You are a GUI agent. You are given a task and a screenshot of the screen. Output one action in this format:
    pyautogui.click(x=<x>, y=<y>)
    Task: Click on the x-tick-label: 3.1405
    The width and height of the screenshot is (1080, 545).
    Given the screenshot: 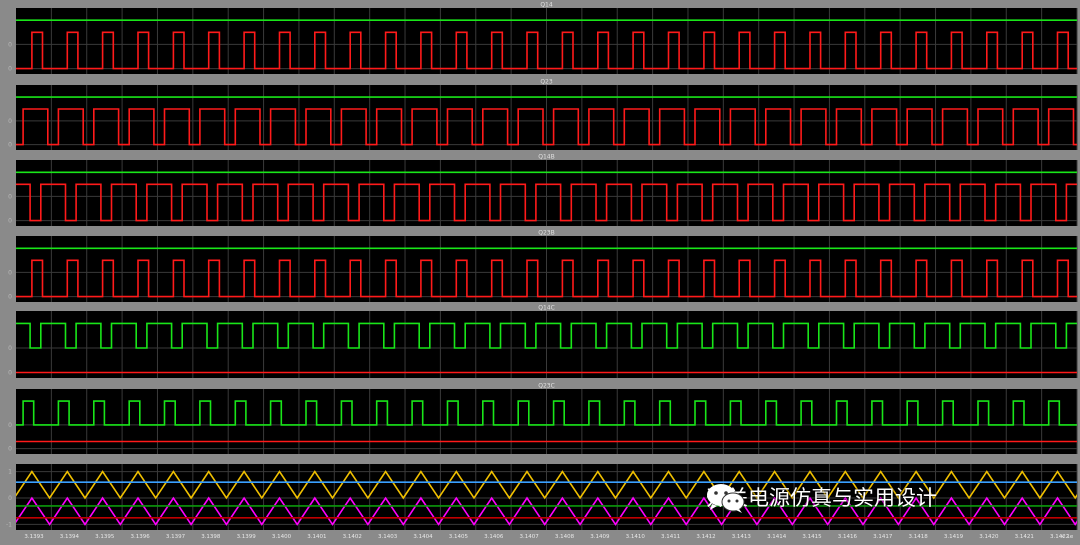 What is the action you would take?
    pyautogui.click(x=459, y=537)
    